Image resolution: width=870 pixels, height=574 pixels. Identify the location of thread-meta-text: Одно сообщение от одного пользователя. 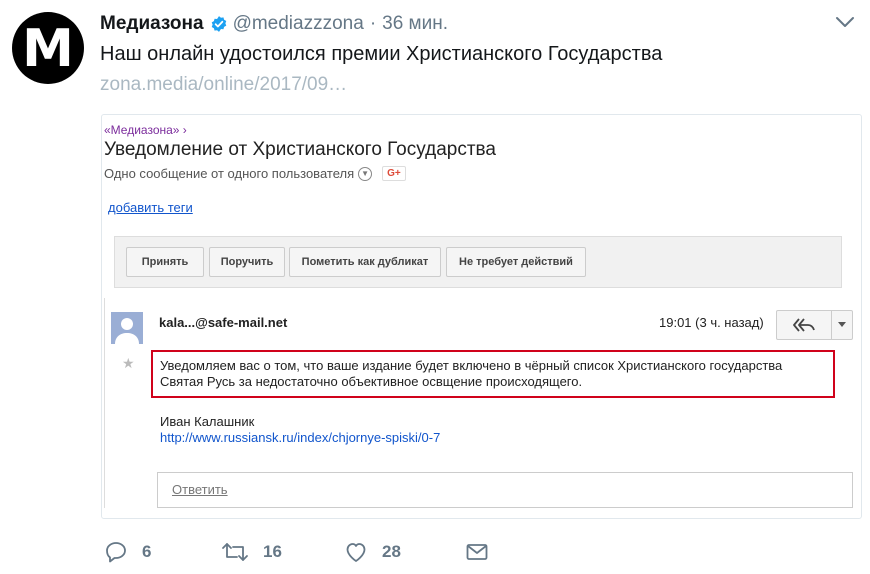
(229, 173).